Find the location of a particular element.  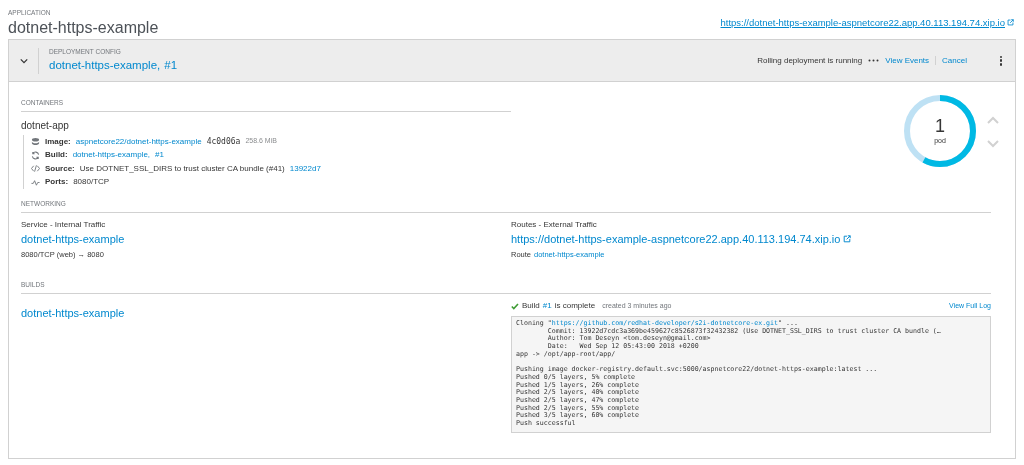

build-config-link: dotnet-https-example is located at coordinates (73, 313).